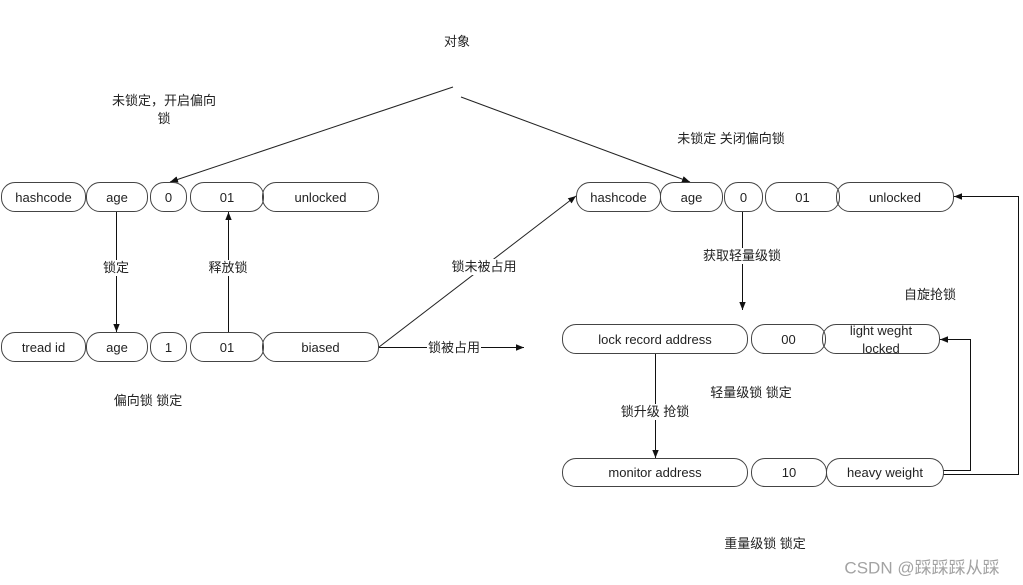 The height and width of the screenshot is (585, 1023). I want to click on label-biasable-unlocked-line1: 未锁定，开启偏向, so click(164, 100).